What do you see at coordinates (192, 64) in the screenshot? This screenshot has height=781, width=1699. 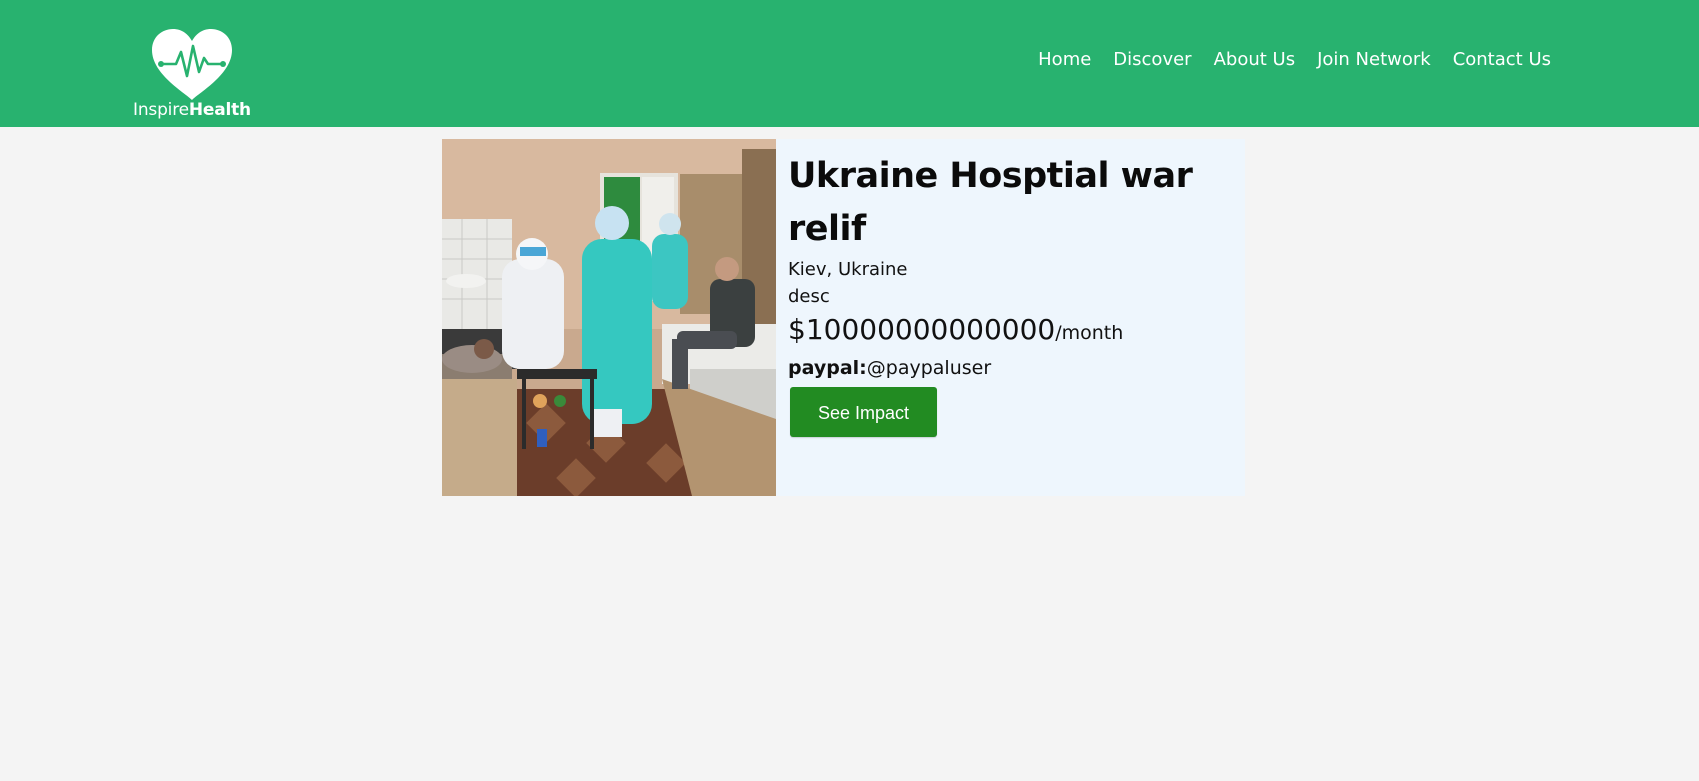 I see `heart-pulse-icon` at bounding box center [192, 64].